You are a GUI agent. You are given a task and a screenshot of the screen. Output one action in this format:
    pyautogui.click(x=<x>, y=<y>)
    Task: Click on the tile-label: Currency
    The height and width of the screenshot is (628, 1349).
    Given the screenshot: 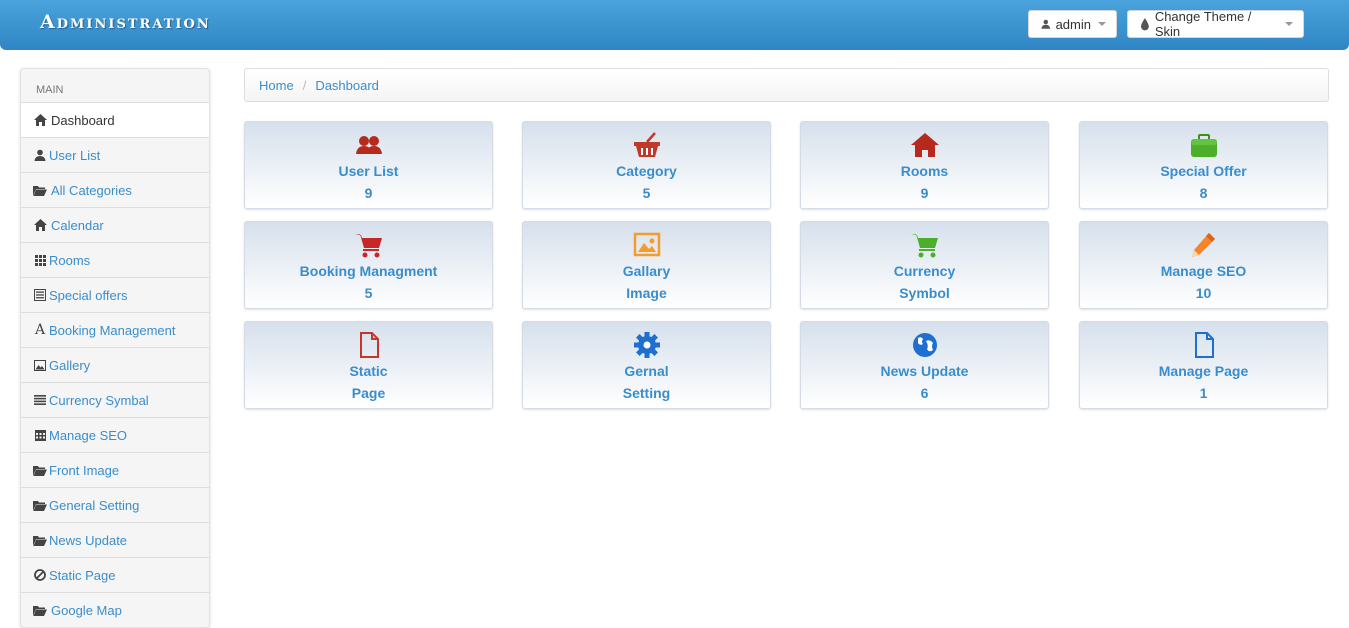 What is the action you would take?
    pyautogui.click(x=924, y=271)
    